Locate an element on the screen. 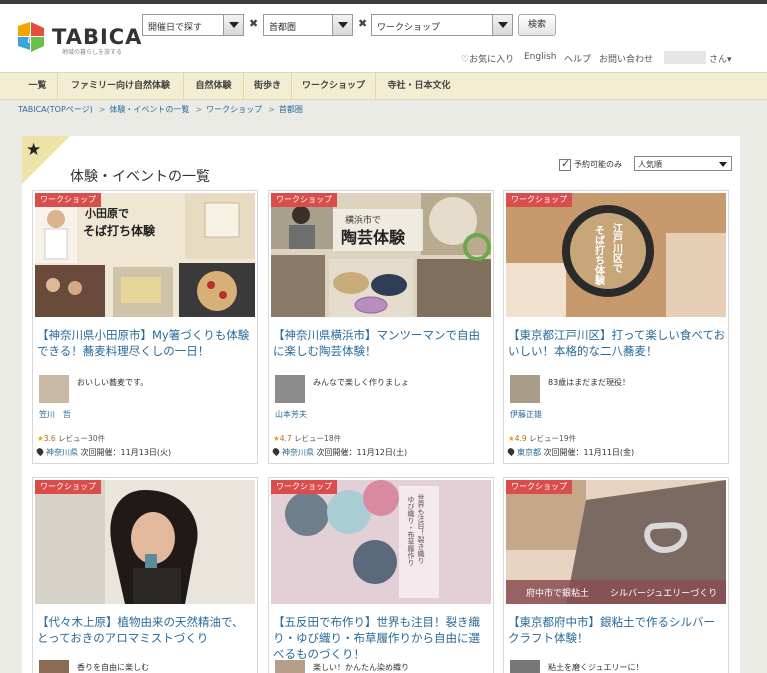 This screenshot has width=767, height=673. area-select: 首都圏 is located at coordinates (308, 25).